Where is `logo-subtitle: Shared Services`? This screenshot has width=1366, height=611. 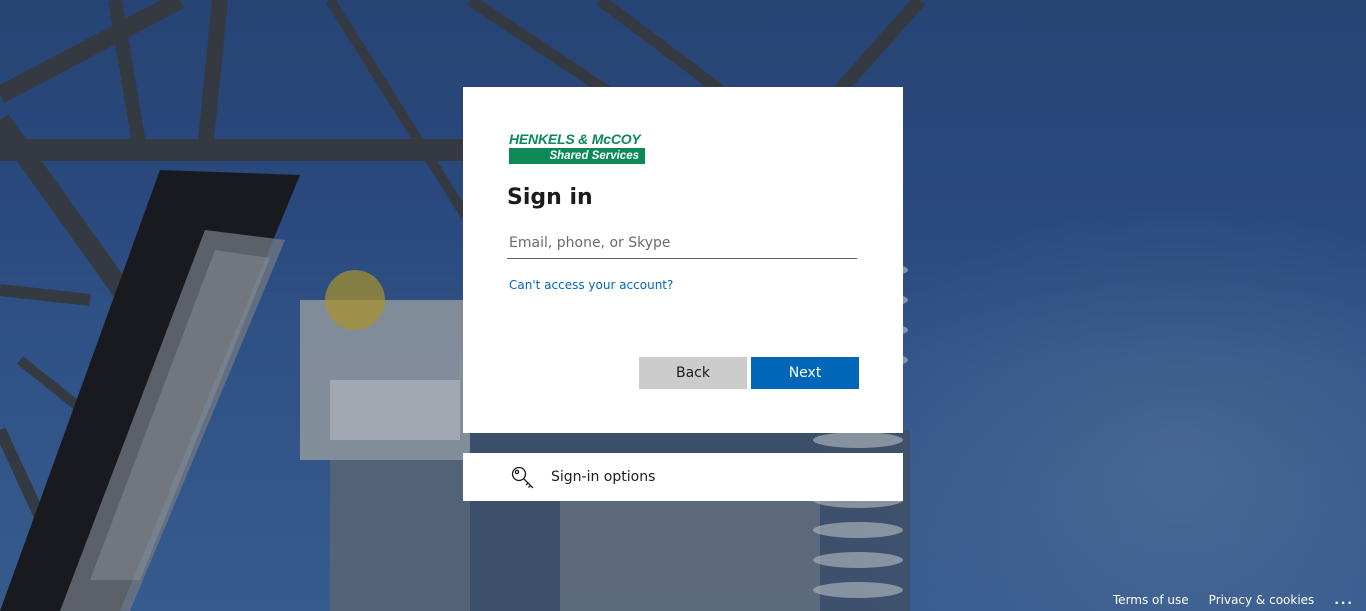
logo-subtitle: Shared Services is located at coordinates (594, 156).